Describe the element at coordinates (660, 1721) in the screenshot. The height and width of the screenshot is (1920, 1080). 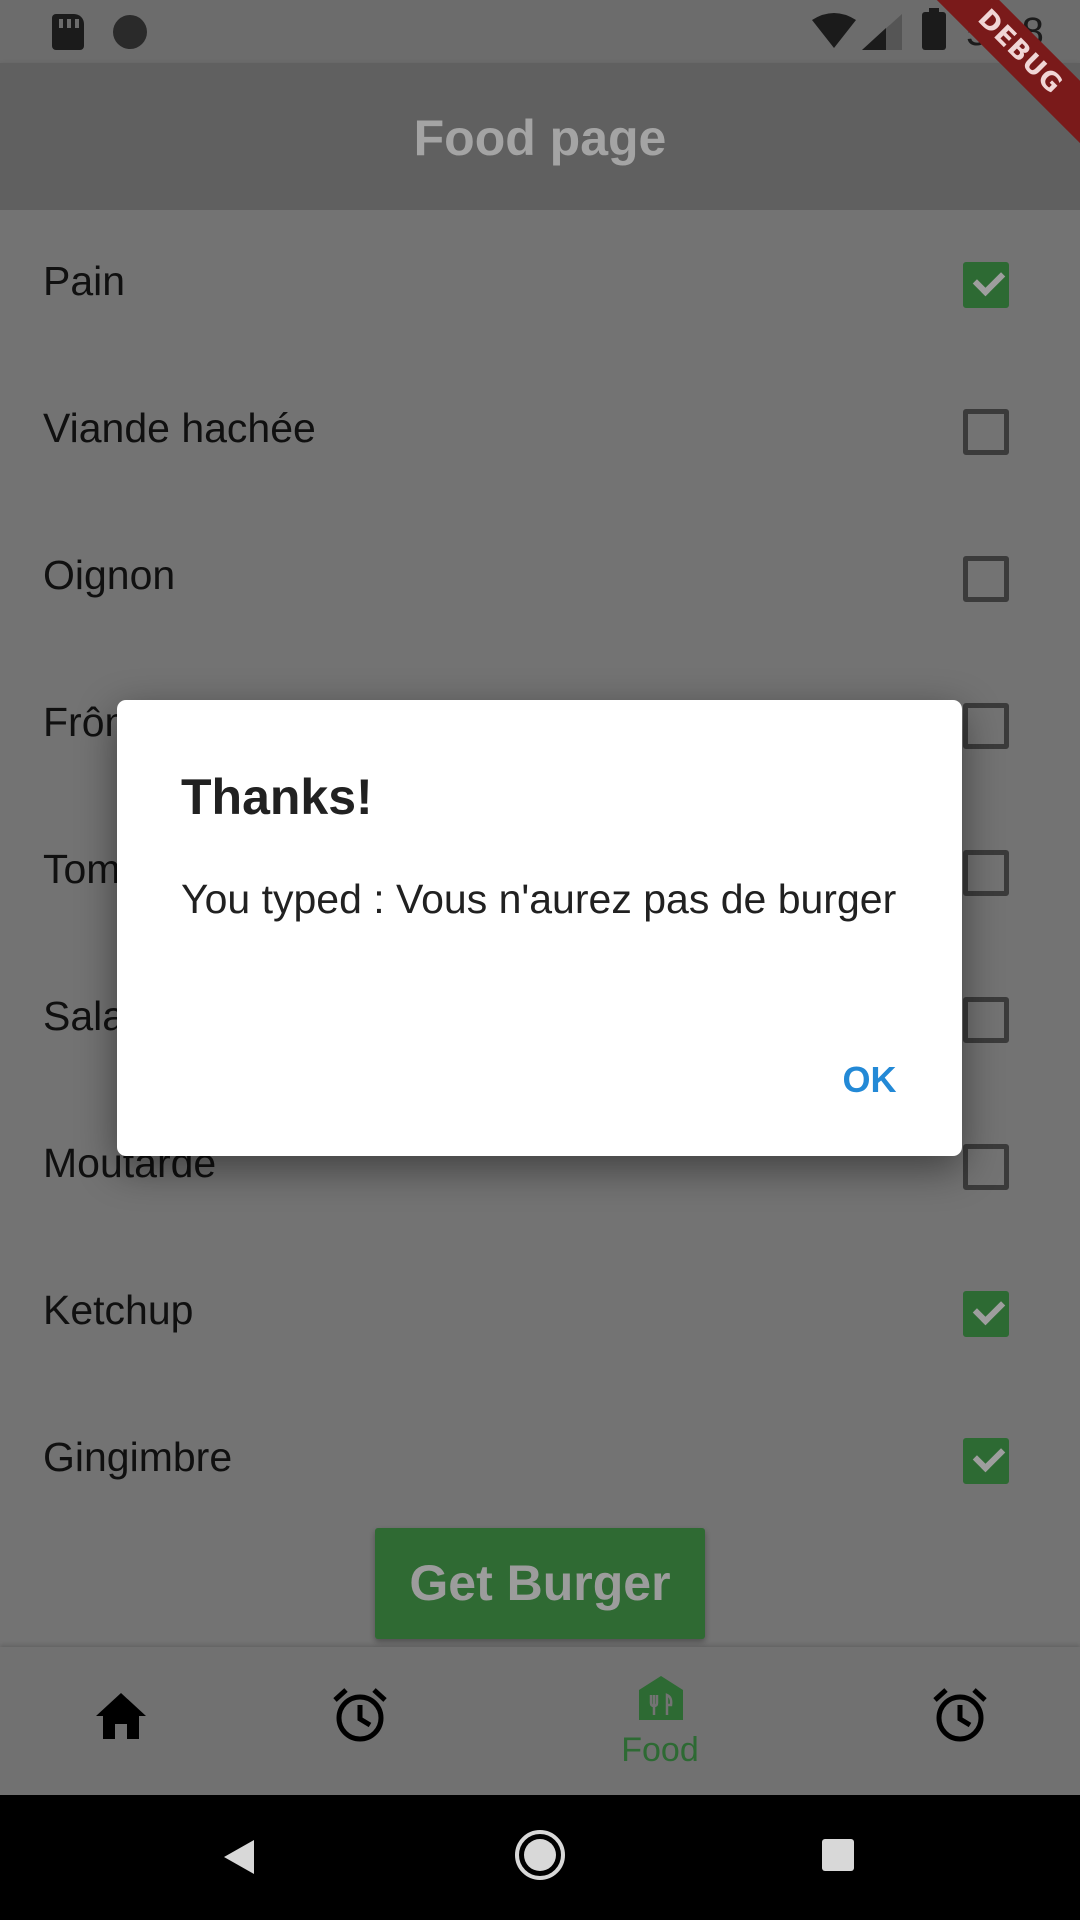
I see `nav-item-food: Food` at that location.